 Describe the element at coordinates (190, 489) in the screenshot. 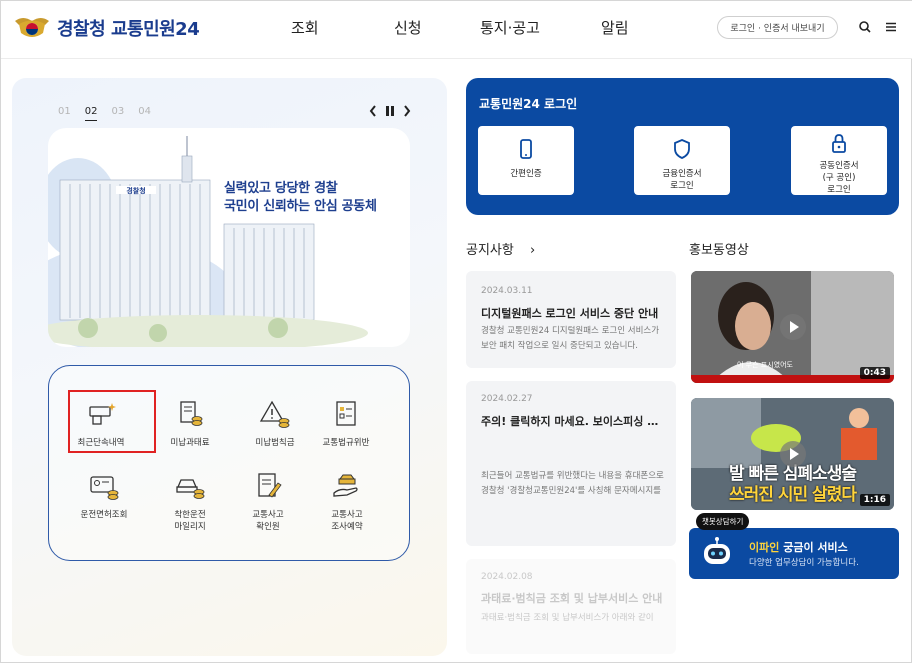

I see `car-coins-icon` at that location.